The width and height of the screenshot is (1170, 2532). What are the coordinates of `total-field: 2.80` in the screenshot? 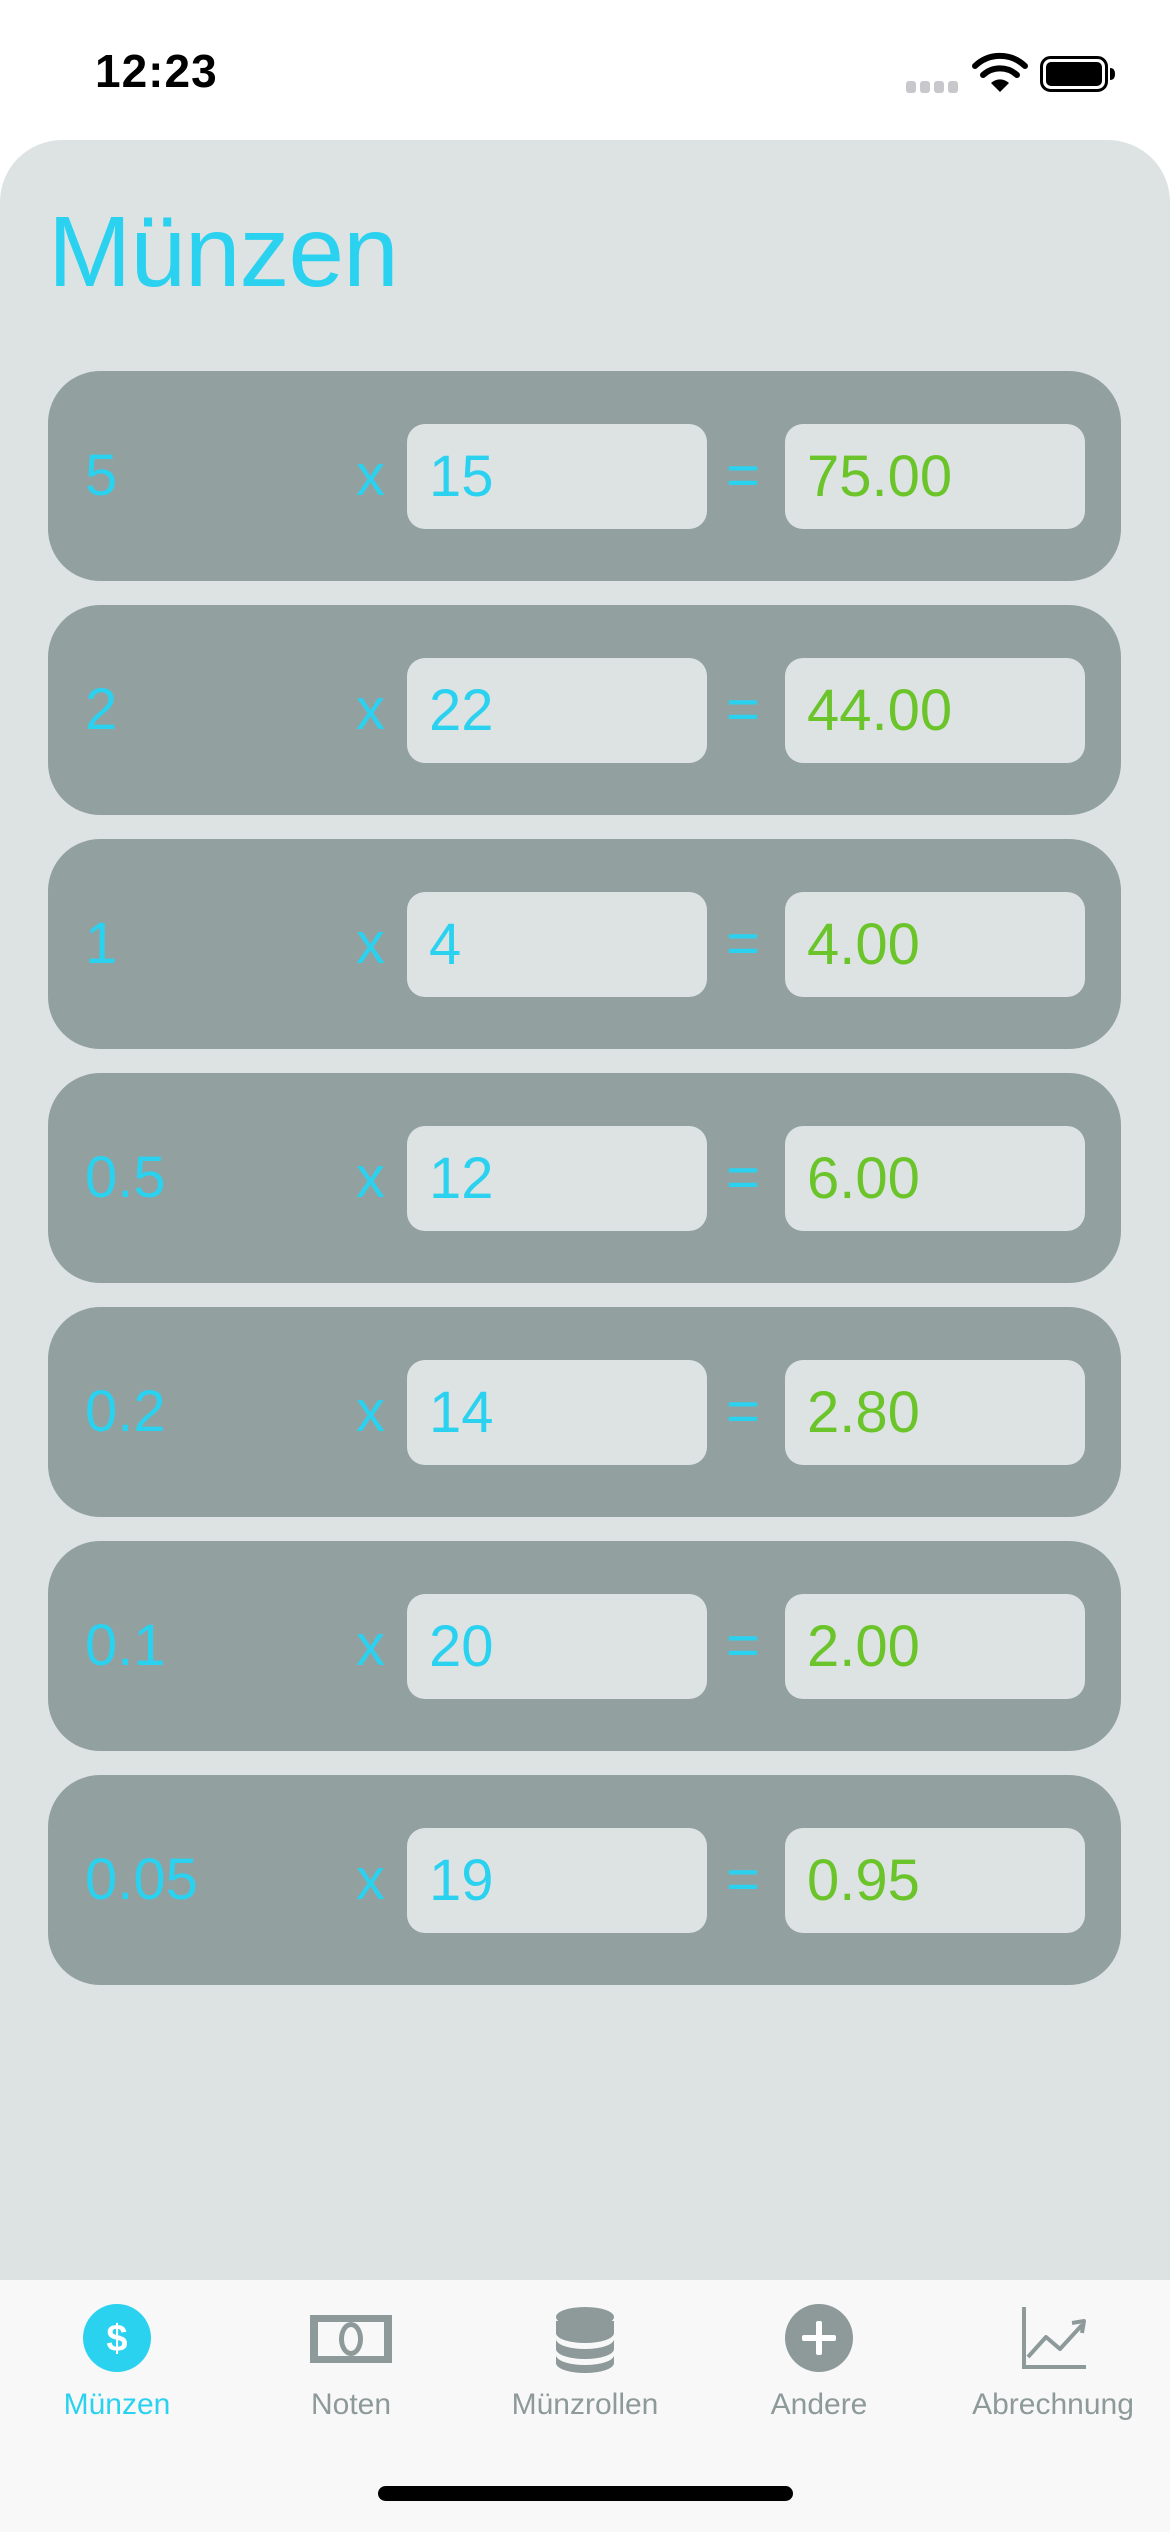 It's located at (935, 1412).